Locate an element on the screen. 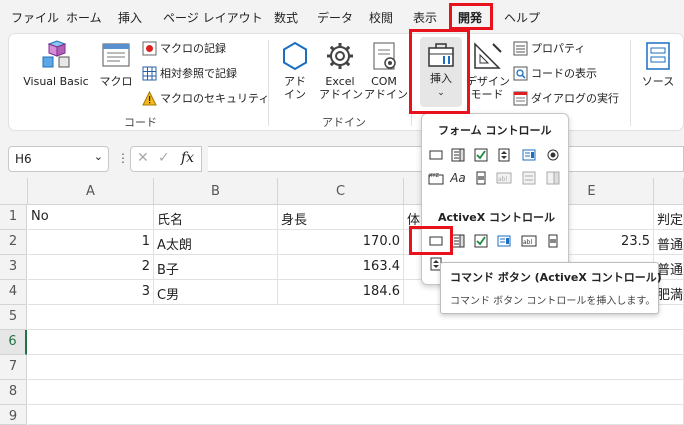 The width and height of the screenshot is (684, 425). cell-c2: 170.0 is located at coordinates (341, 242).